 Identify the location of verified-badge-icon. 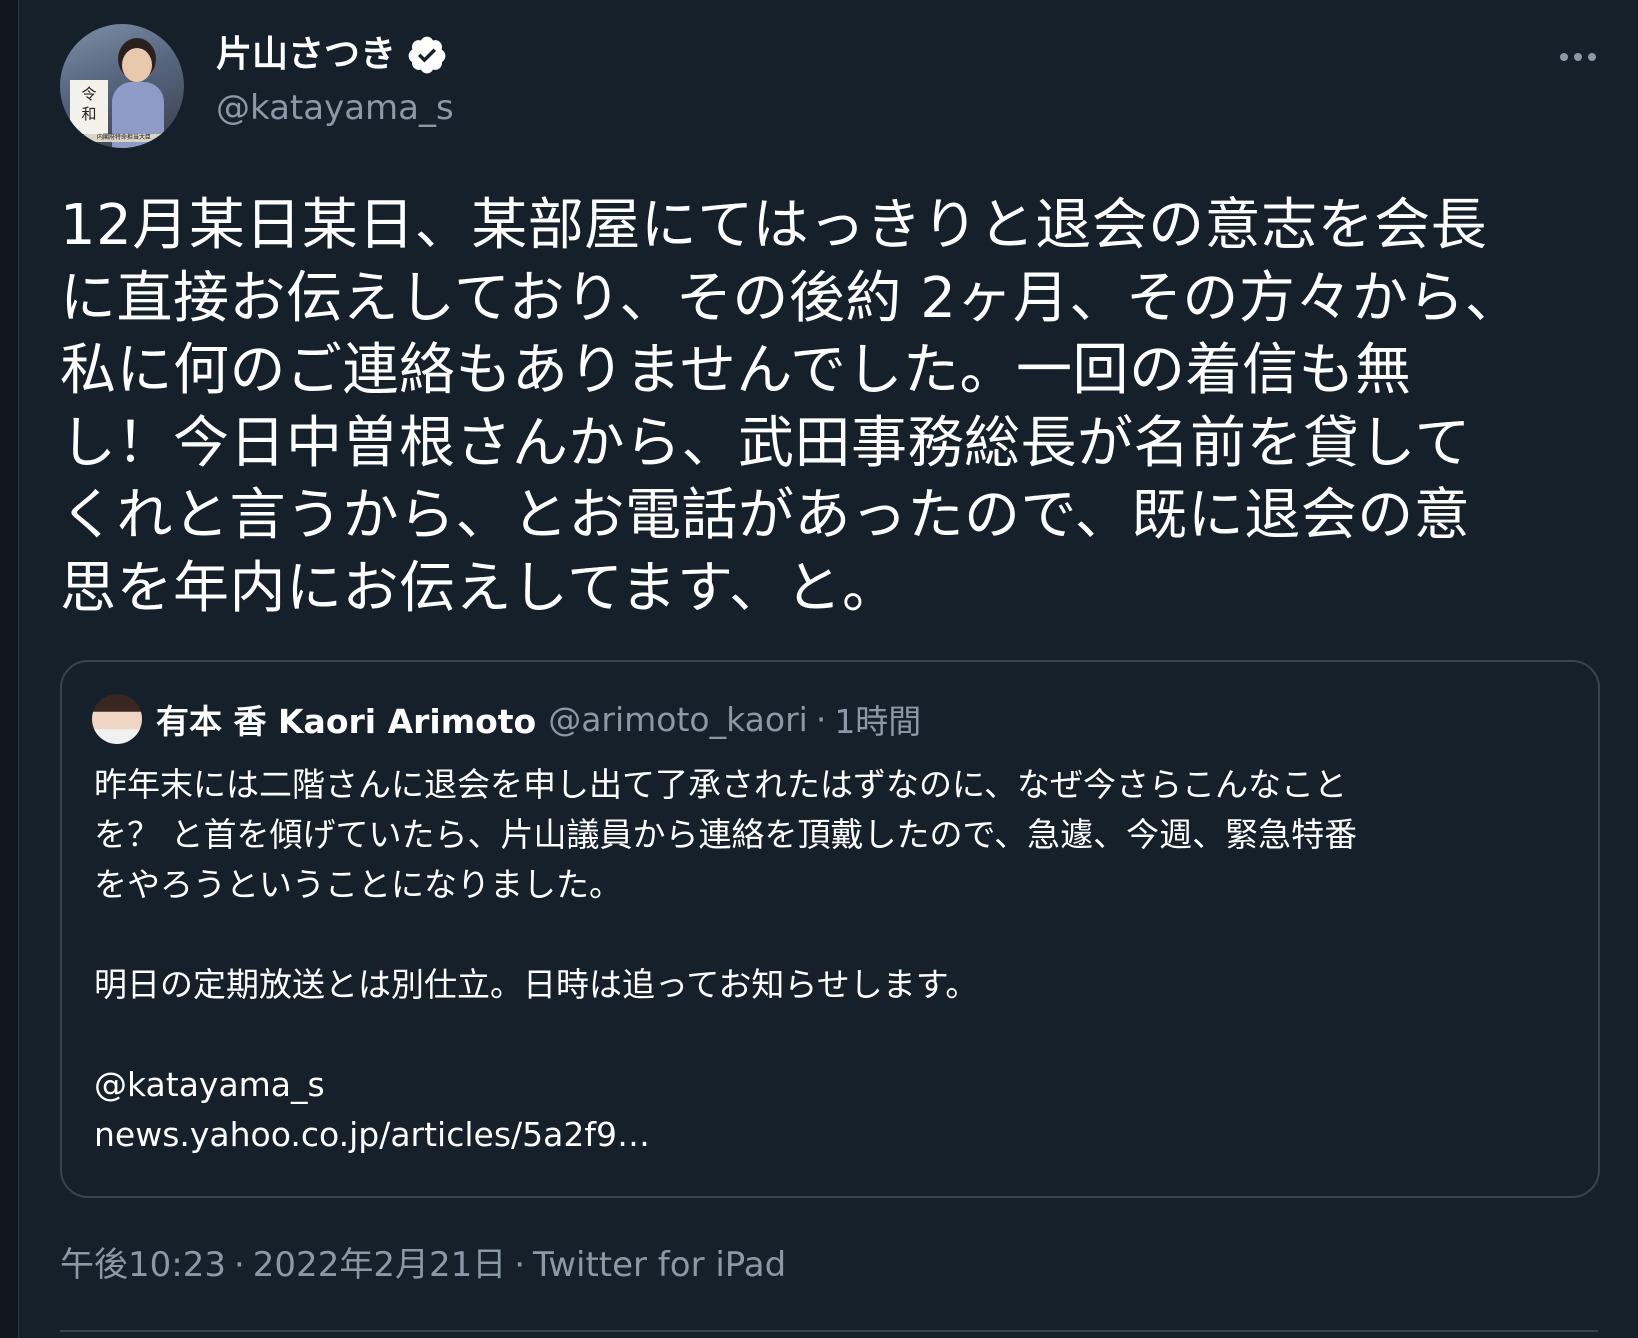
(427, 55).